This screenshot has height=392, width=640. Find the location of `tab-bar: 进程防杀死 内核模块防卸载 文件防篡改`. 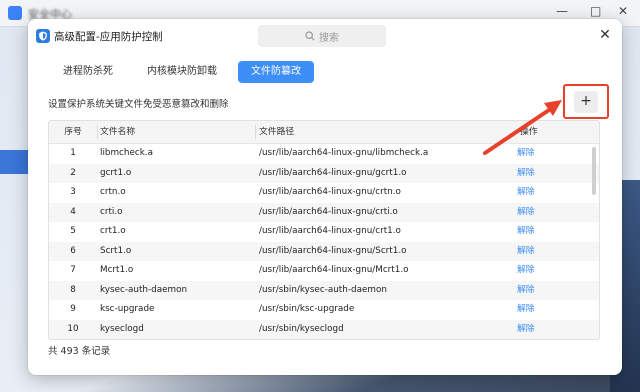

tab-bar: 进程防杀死 内核模块防卸载 文件防篡改 is located at coordinates (182, 72).